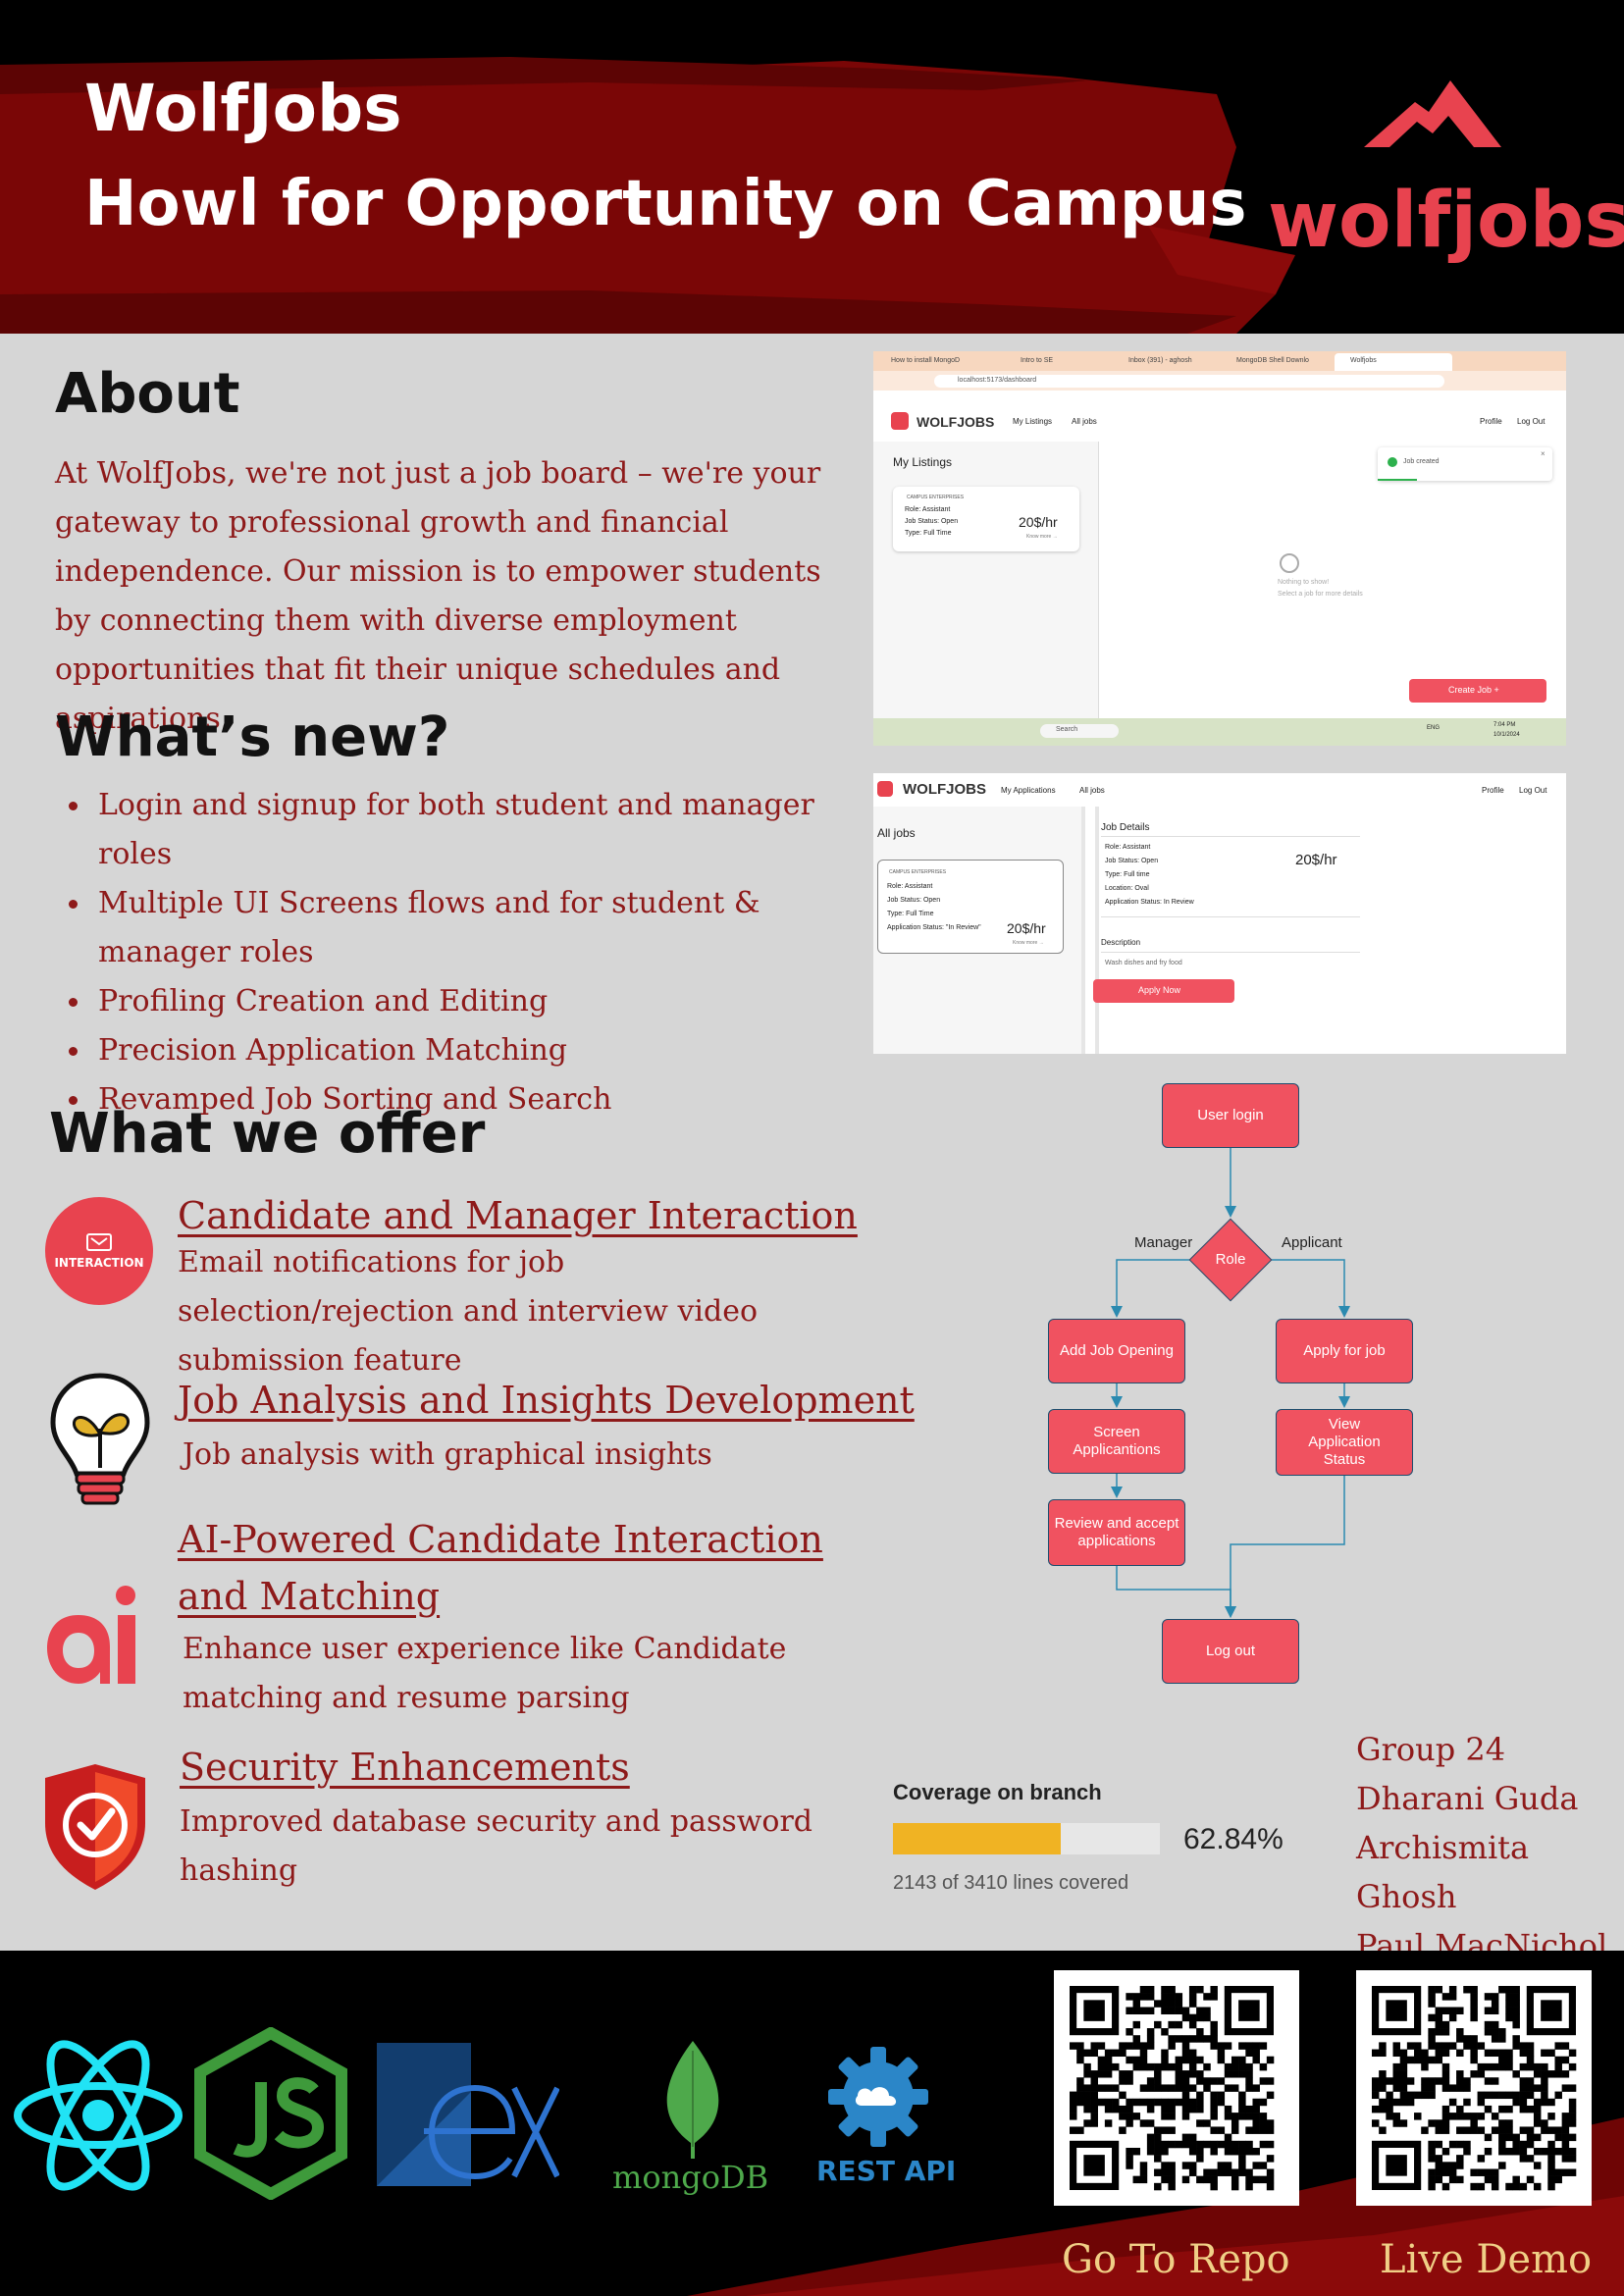  I want to click on list-item: Profiling Creation and Editing, so click(452, 1001).